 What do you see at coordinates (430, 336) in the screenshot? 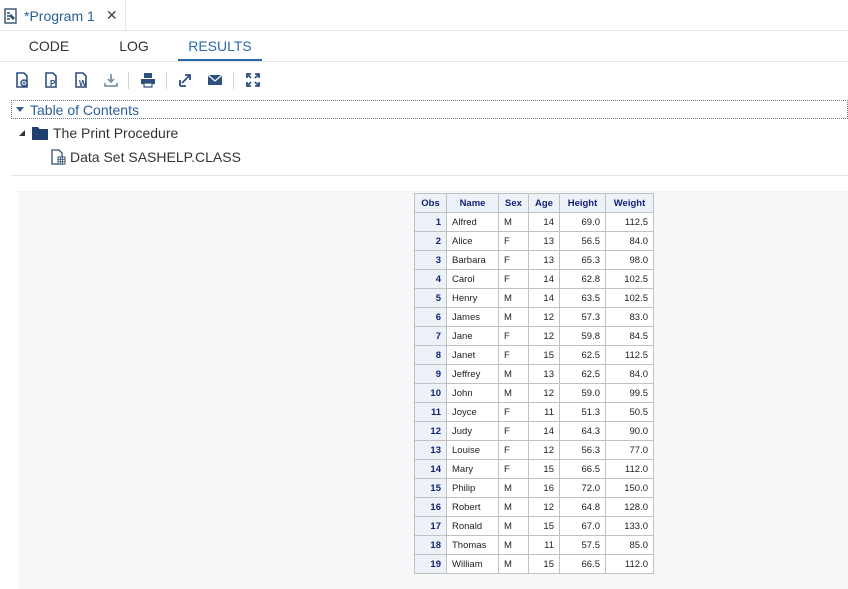
I see `cell-obs: 7` at bounding box center [430, 336].